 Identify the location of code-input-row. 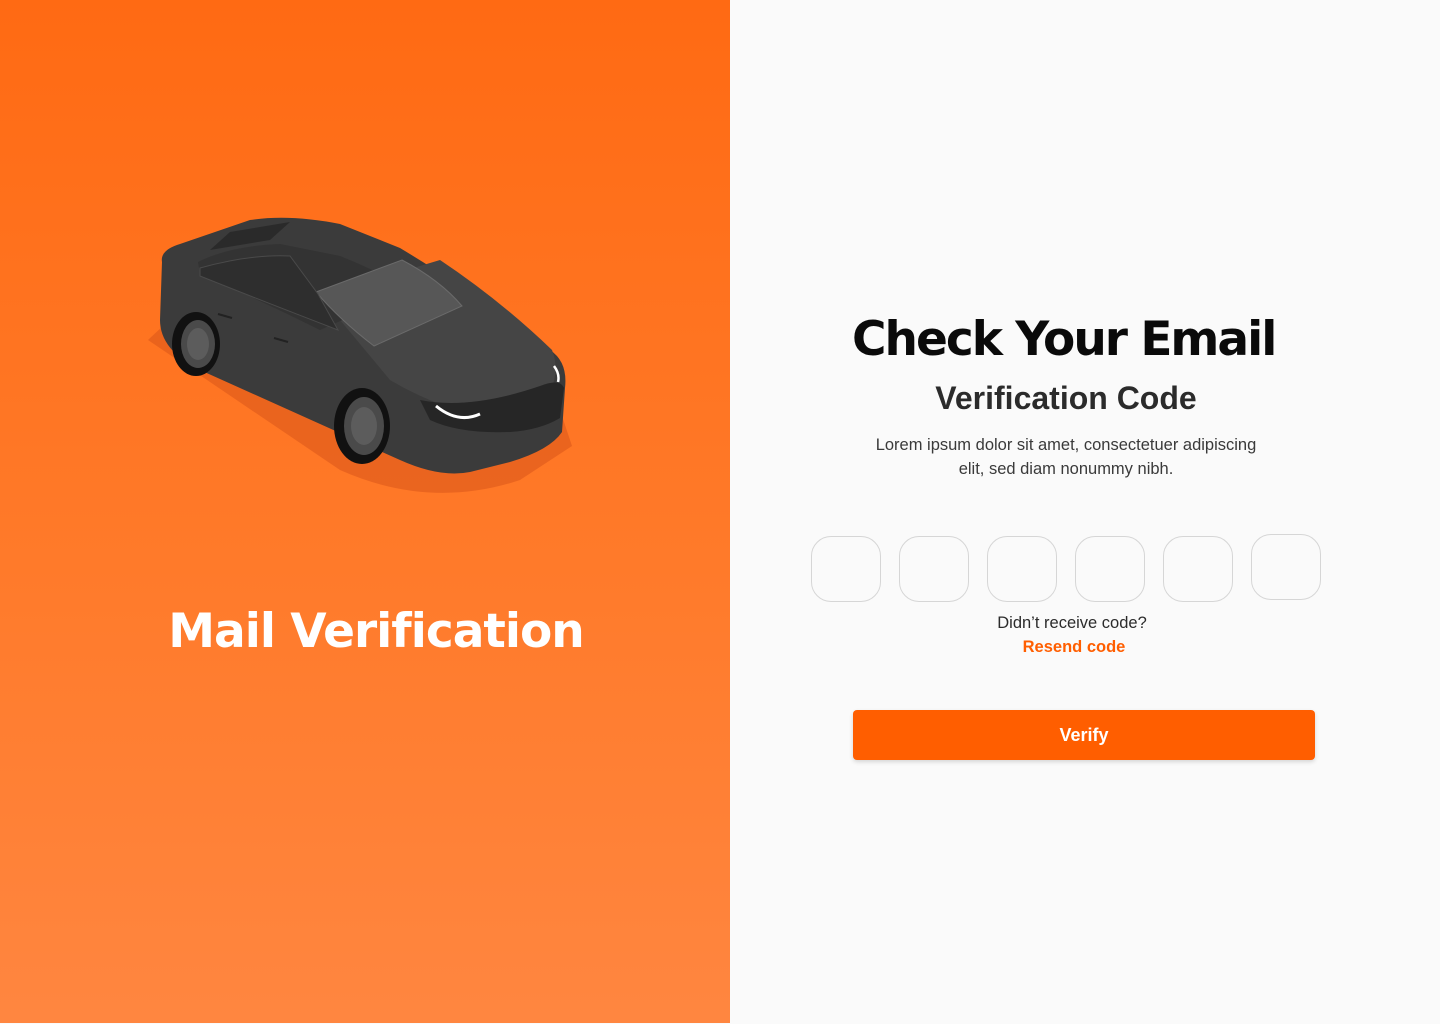
(1071, 569).